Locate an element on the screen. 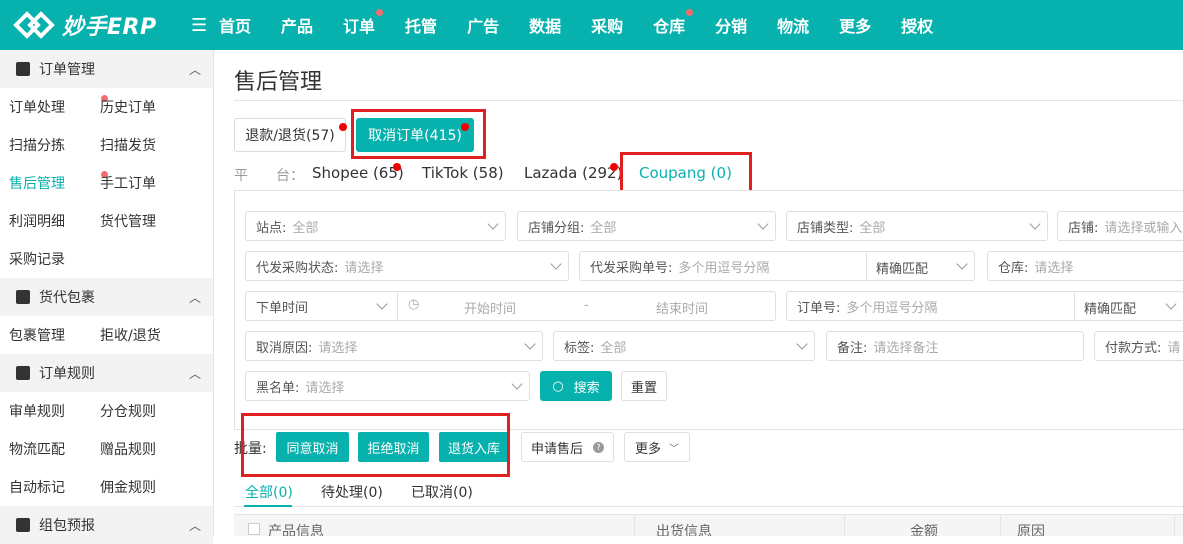  site-select: 站点: 全部 is located at coordinates (375, 226).